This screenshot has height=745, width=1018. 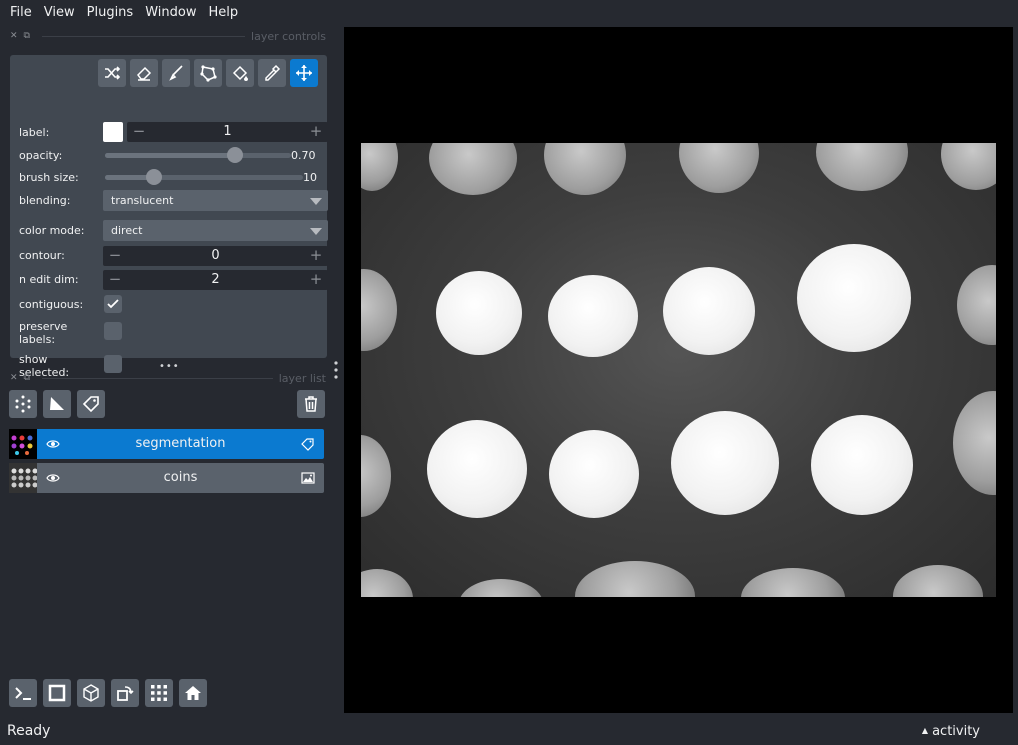 I want to click on roll-icon, so click(x=125, y=693).